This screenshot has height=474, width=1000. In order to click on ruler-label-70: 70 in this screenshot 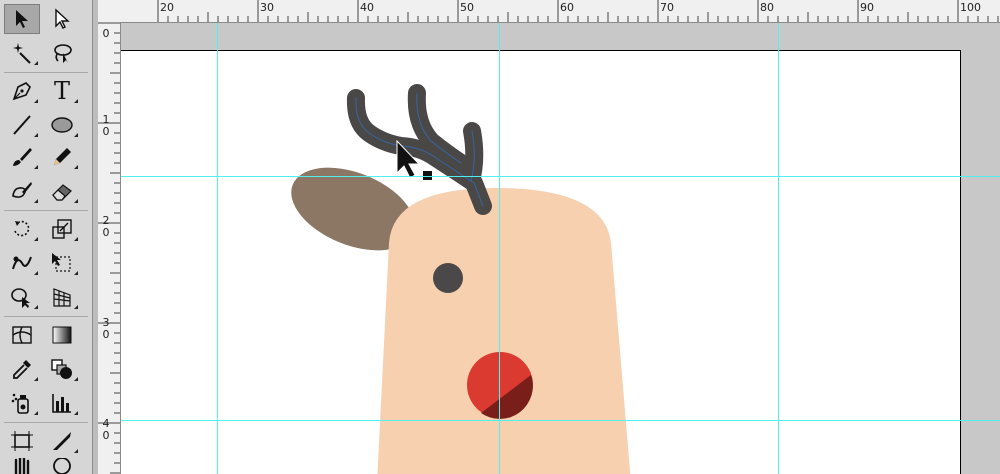, I will do `click(667, 7)`.